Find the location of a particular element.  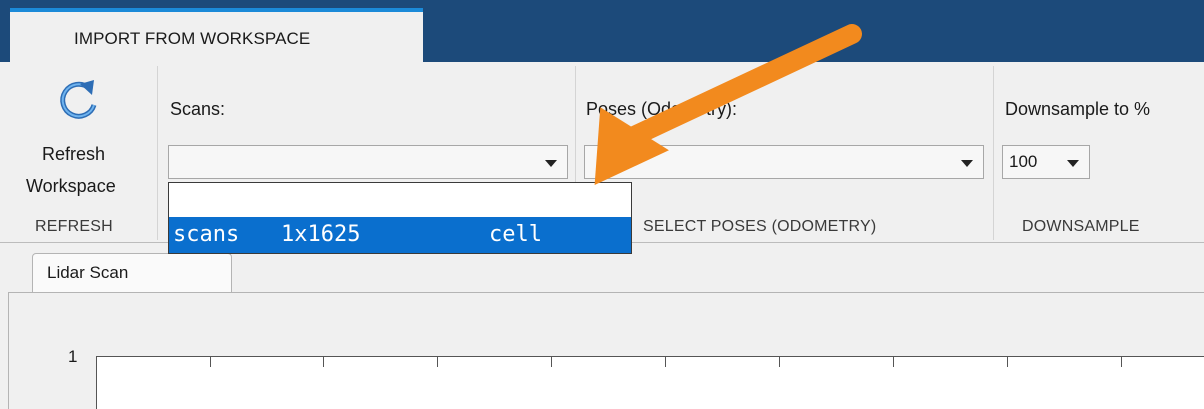

refresh-label-line1: Refresh is located at coordinates (74, 154).